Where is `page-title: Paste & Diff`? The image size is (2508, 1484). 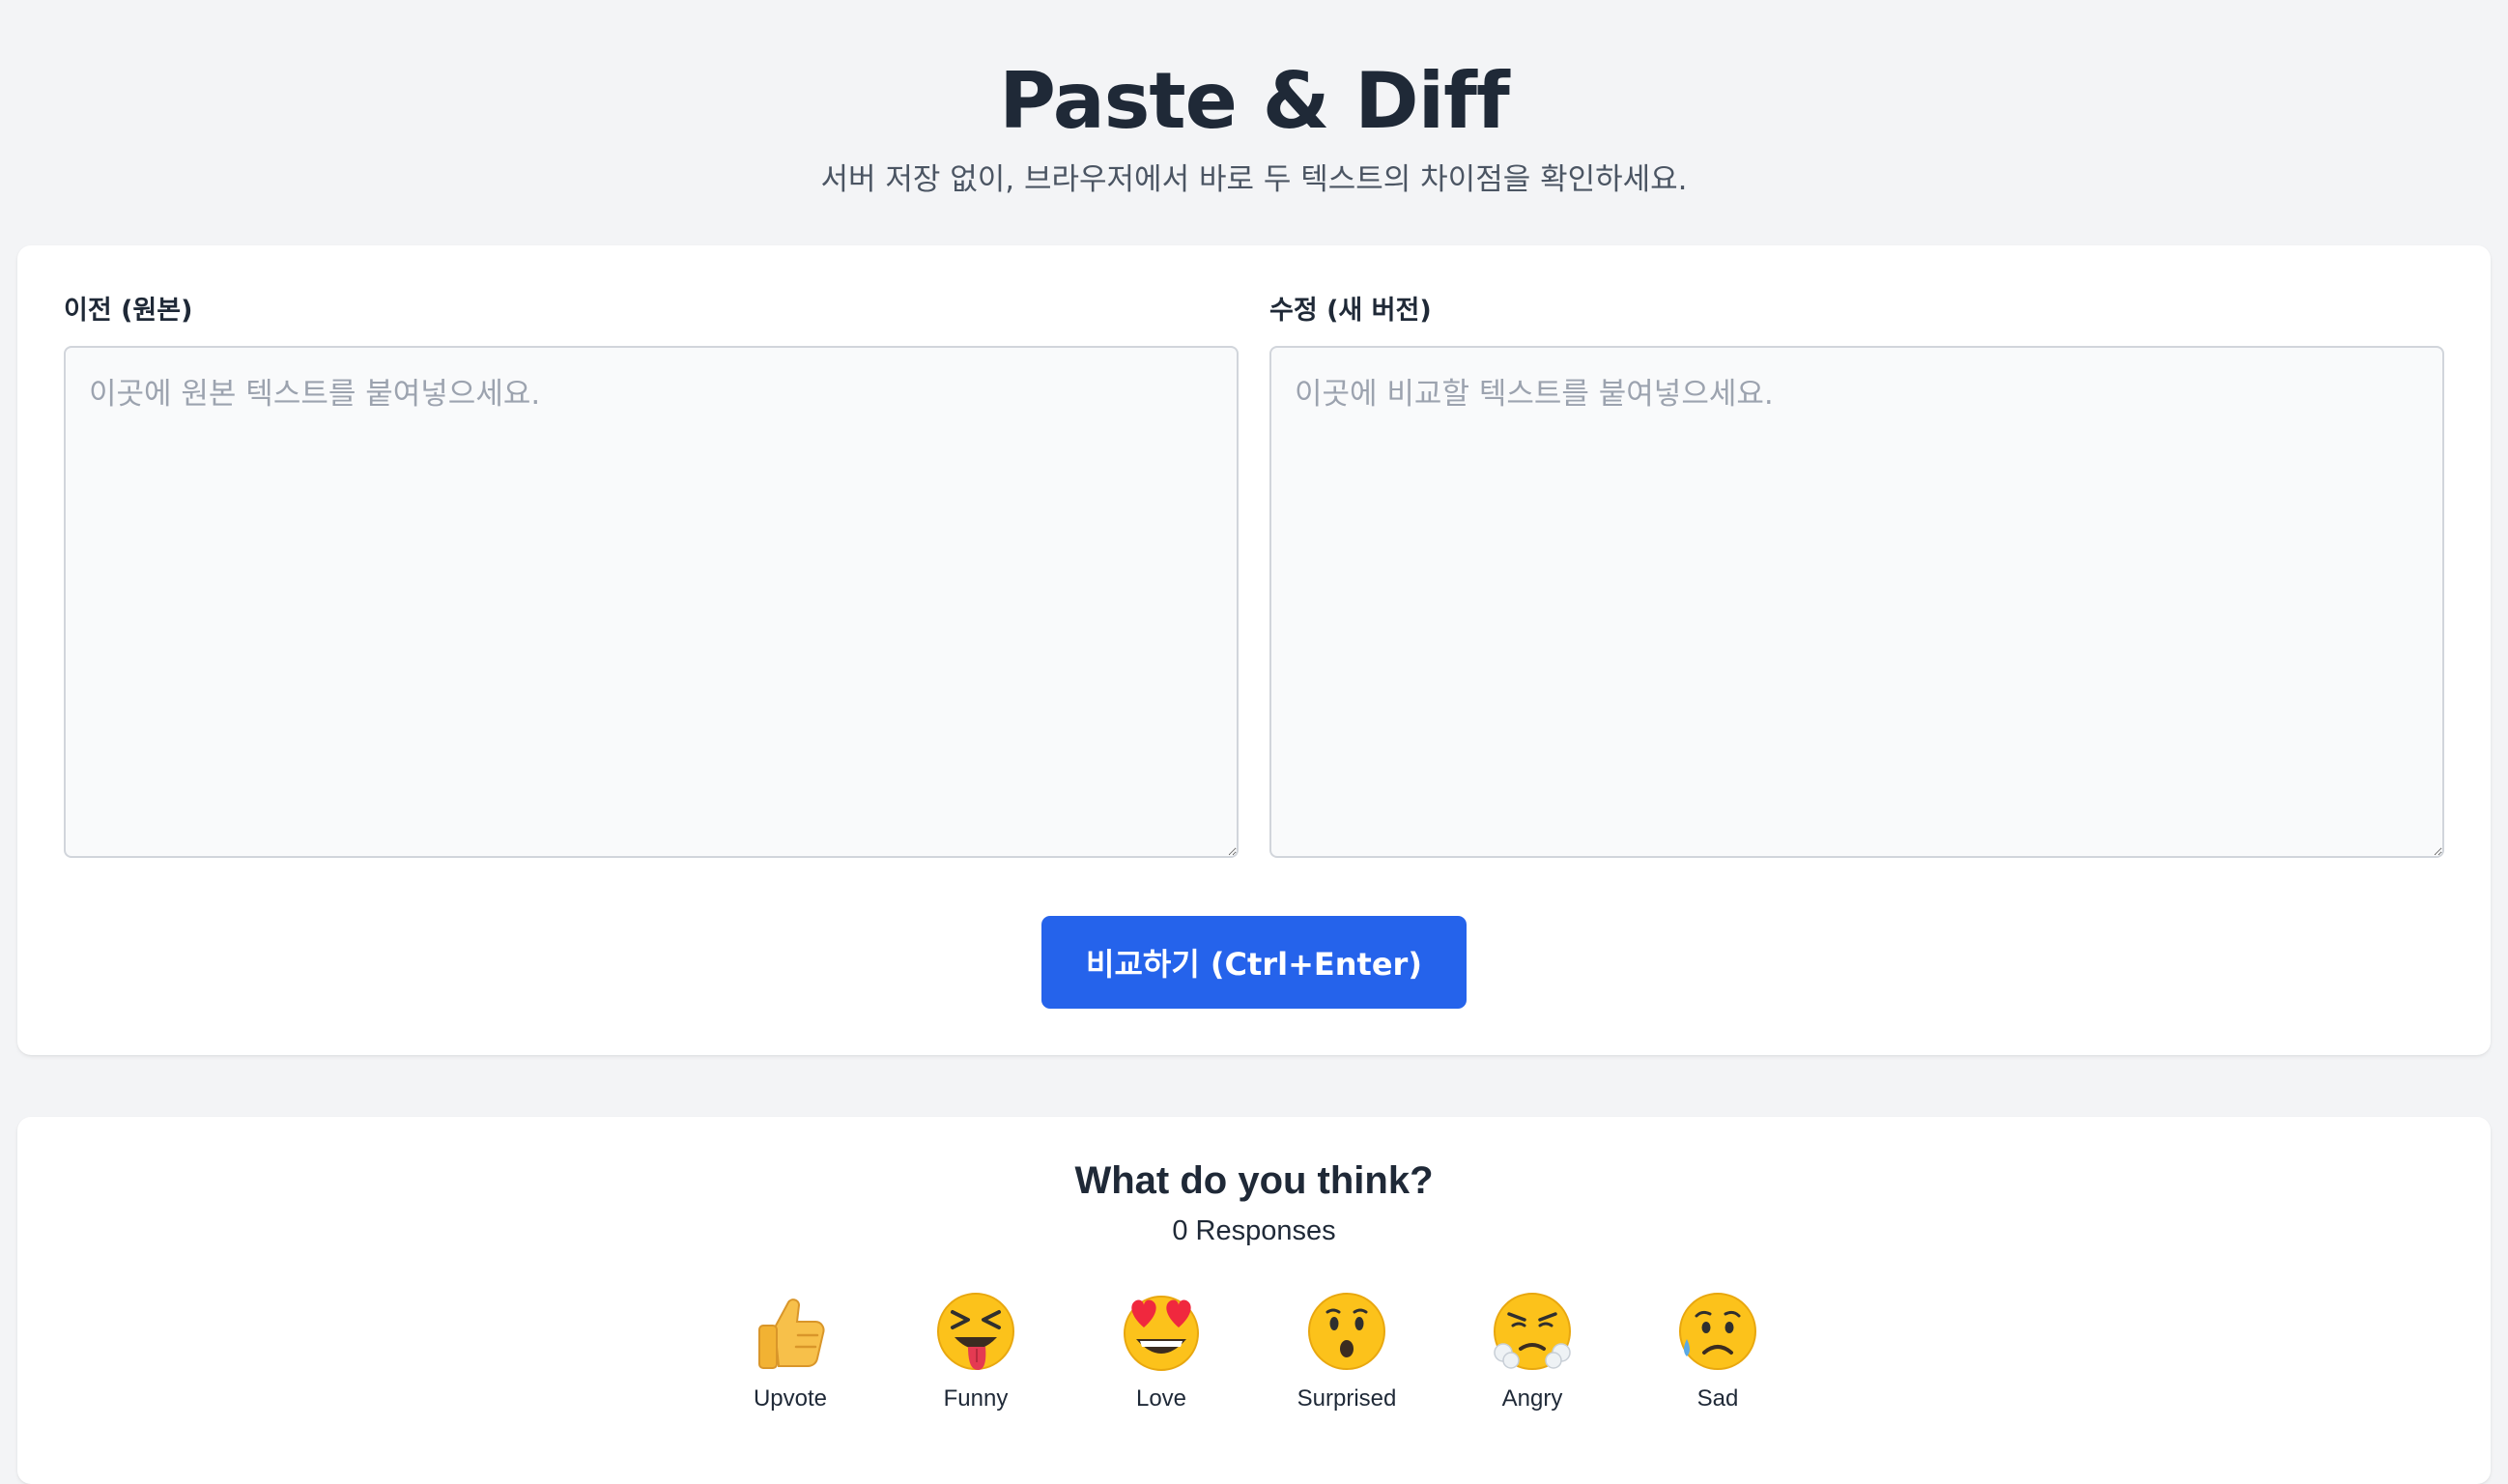
page-title: Paste & Diff is located at coordinates (1255, 101).